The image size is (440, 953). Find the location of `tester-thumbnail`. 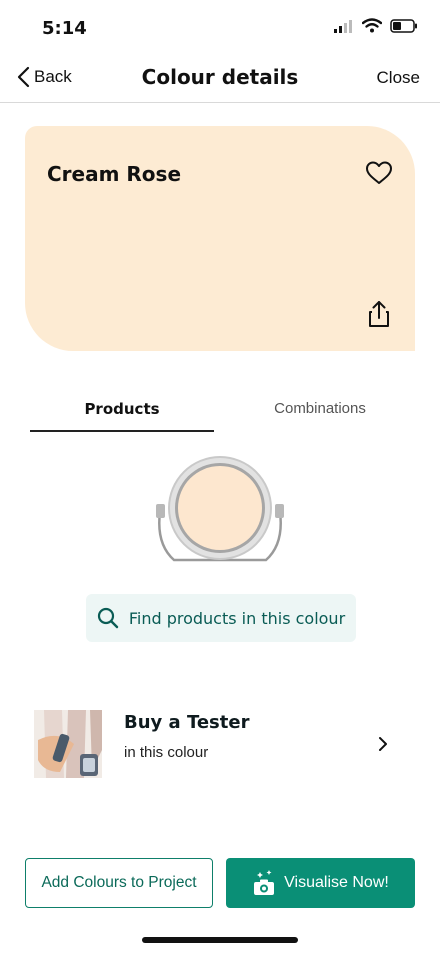

tester-thumbnail is located at coordinates (68, 744).